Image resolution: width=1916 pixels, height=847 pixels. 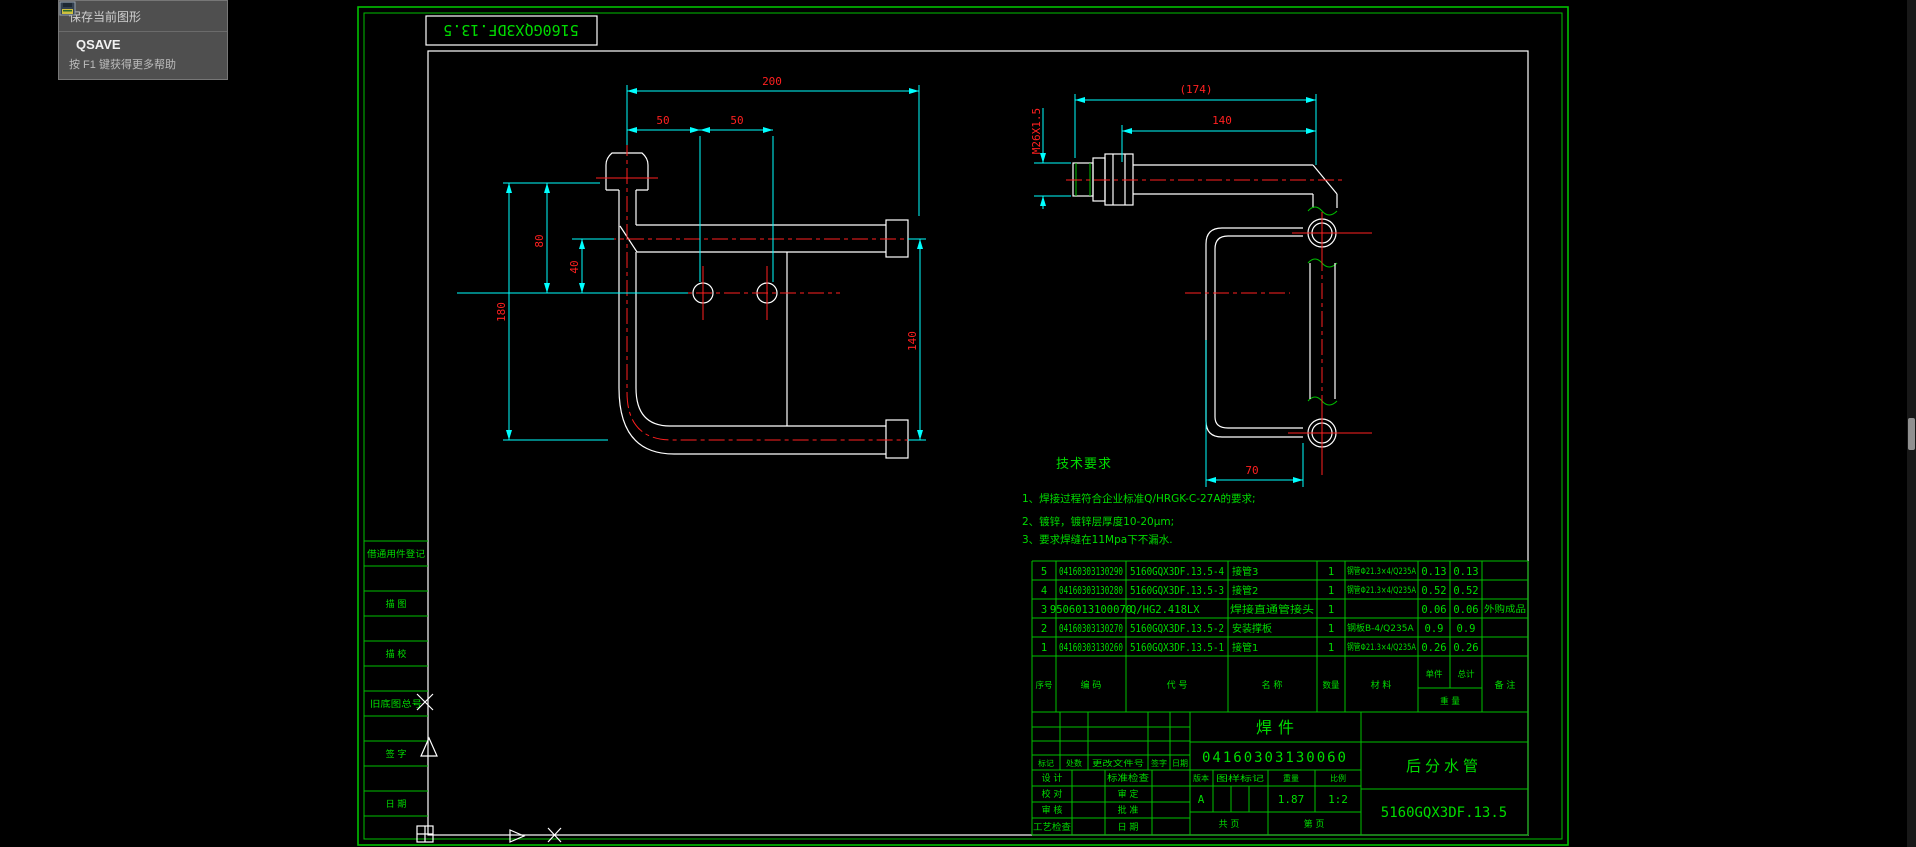 What do you see at coordinates (1450, 701) in the screenshot?
I see `col-header-weight: 重 量` at bounding box center [1450, 701].